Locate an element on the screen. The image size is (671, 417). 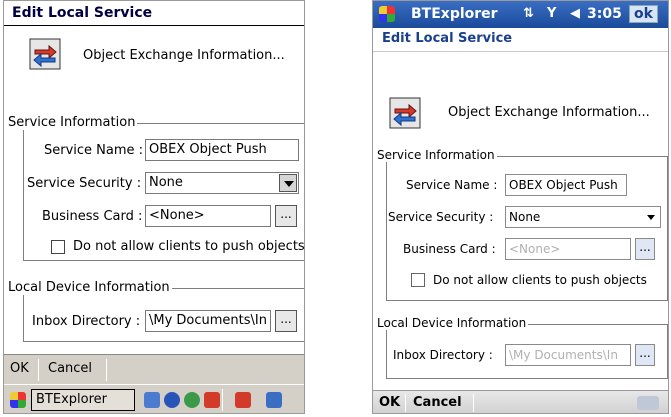
clock: 3:05 is located at coordinates (604, 14).